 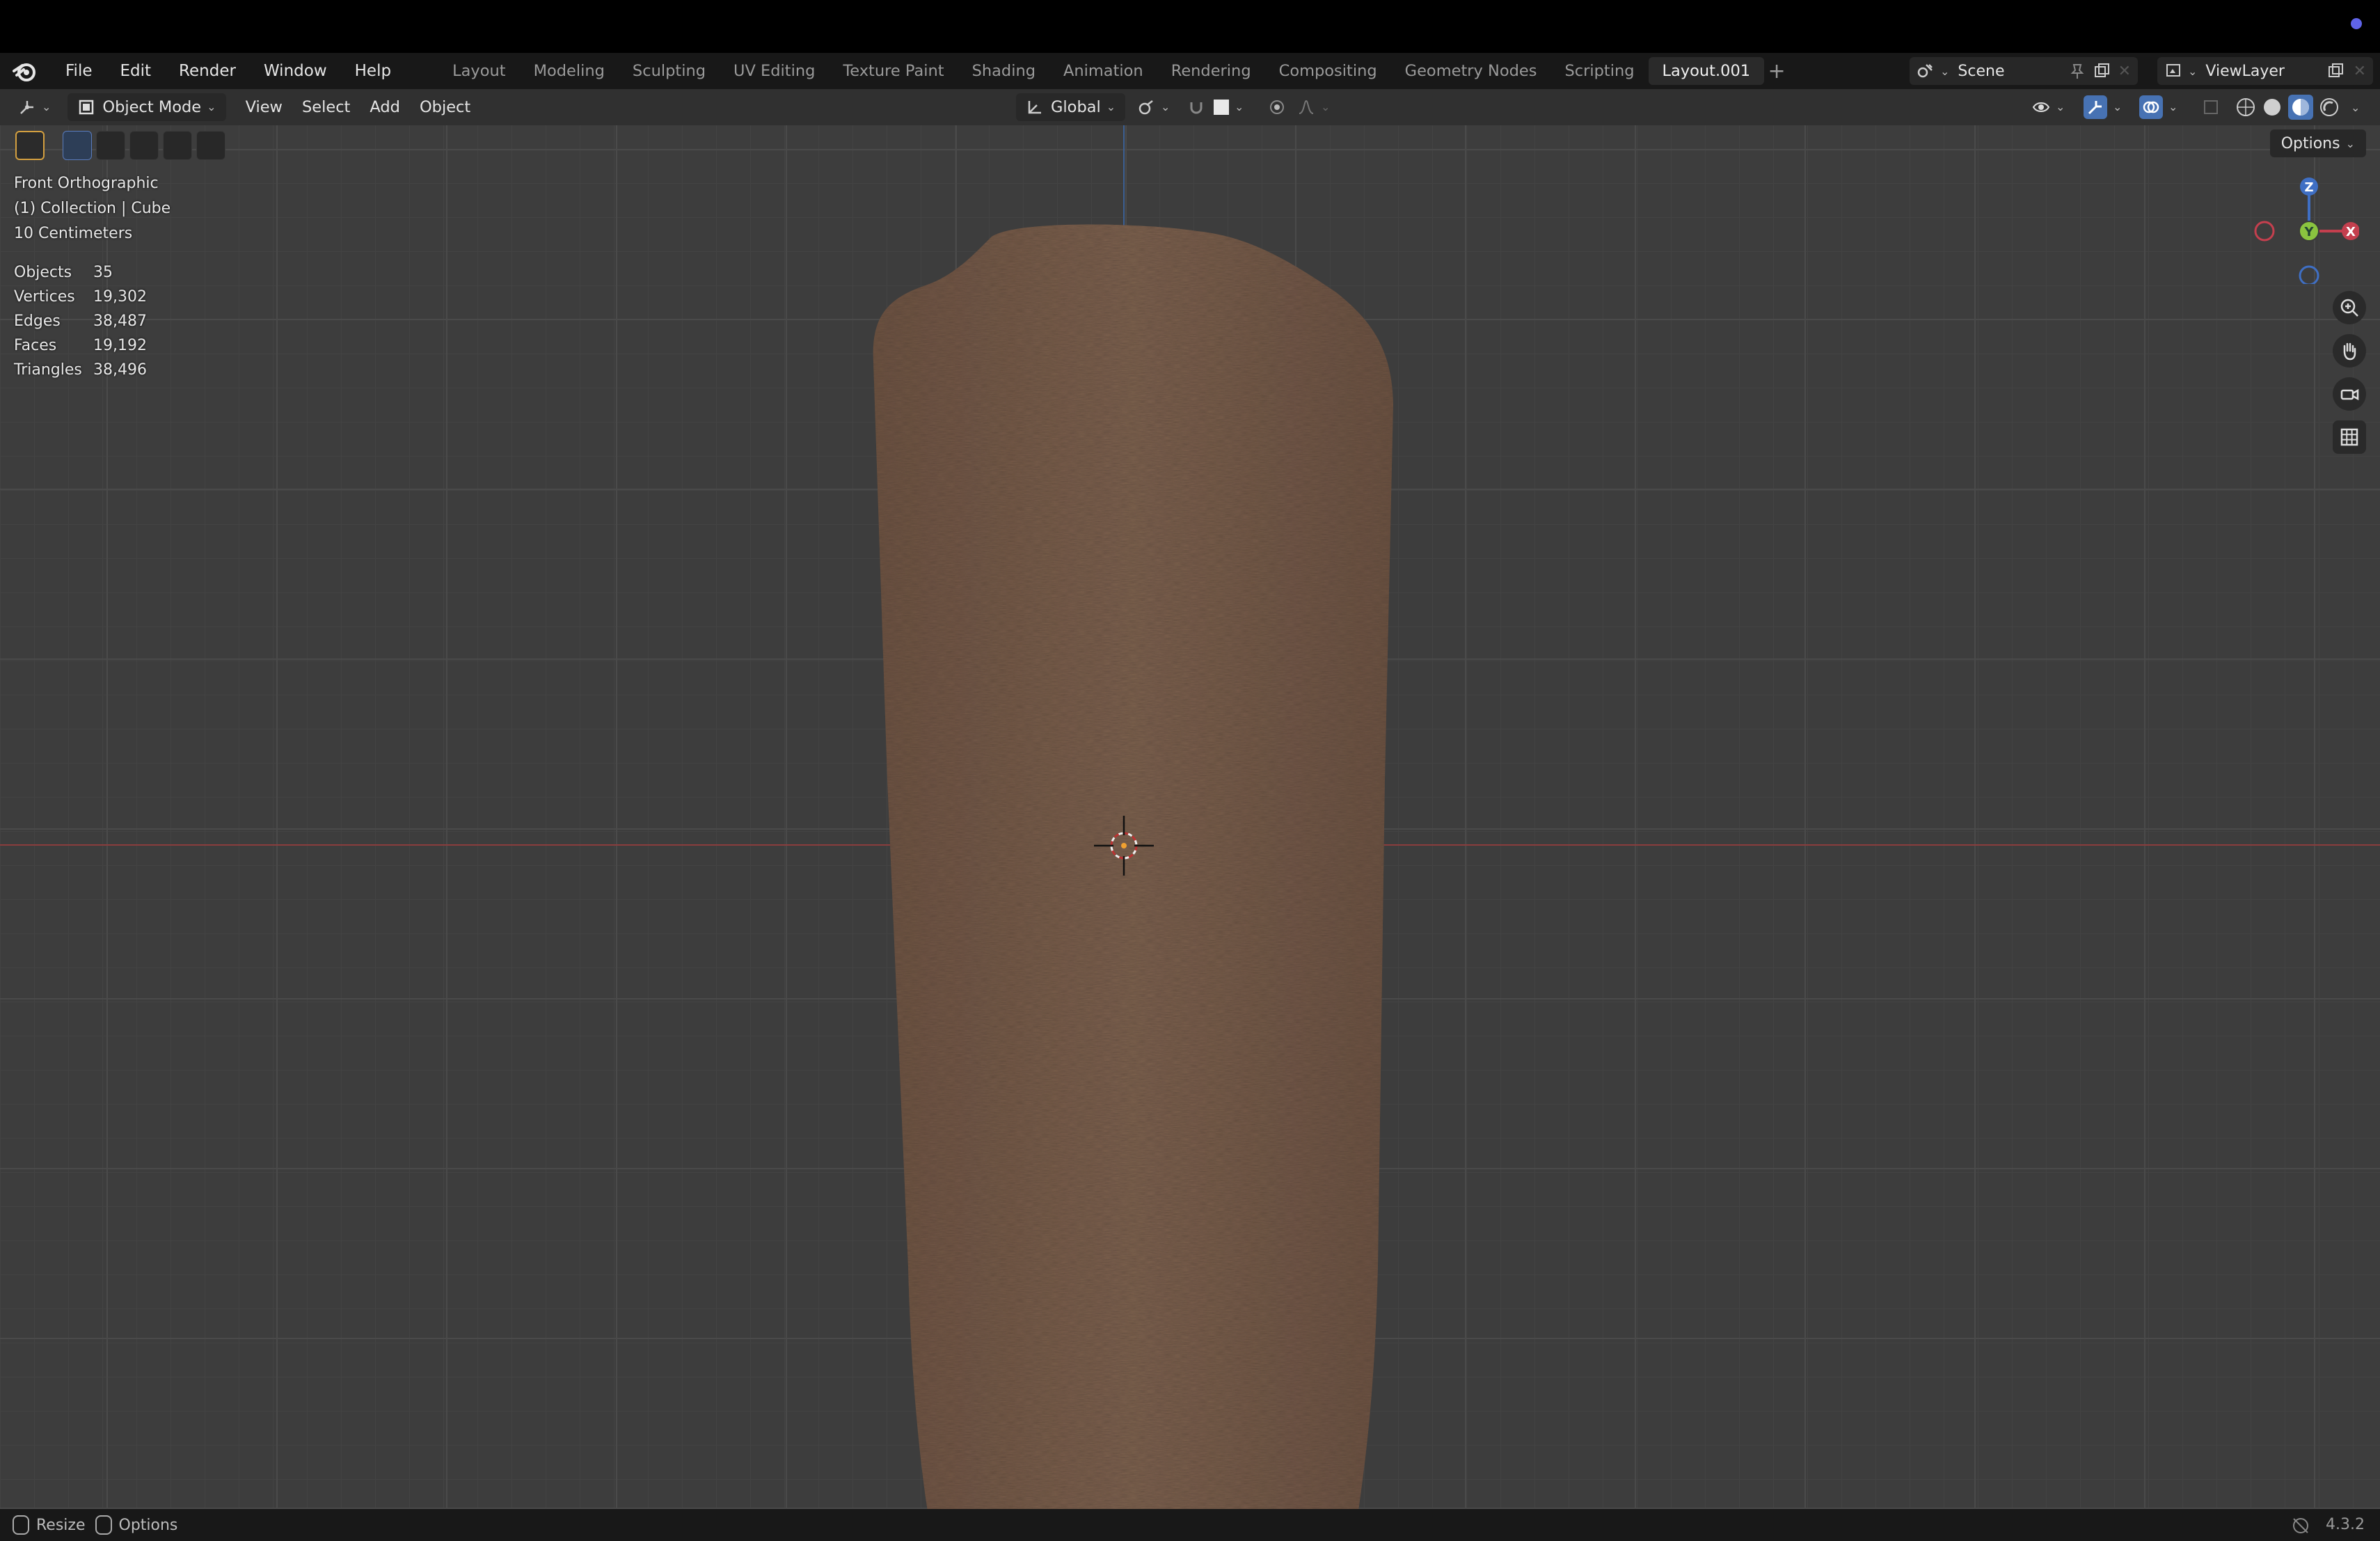 What do you see at coordinates (1981, 71) in the screenshot?
I see `scene-name: Scene` at bounding box center [1981, 71].